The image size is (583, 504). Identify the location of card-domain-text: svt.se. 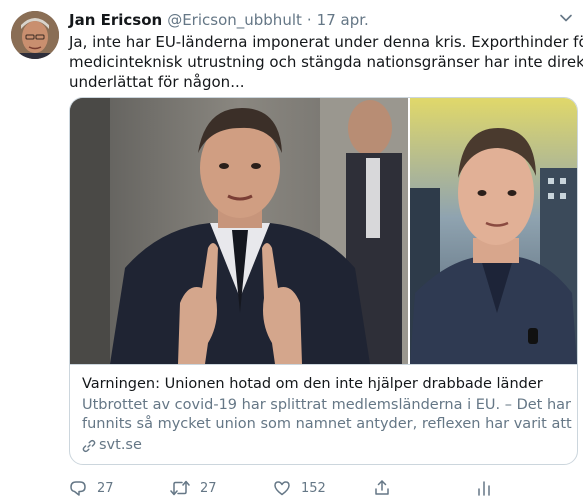
(120, 445).